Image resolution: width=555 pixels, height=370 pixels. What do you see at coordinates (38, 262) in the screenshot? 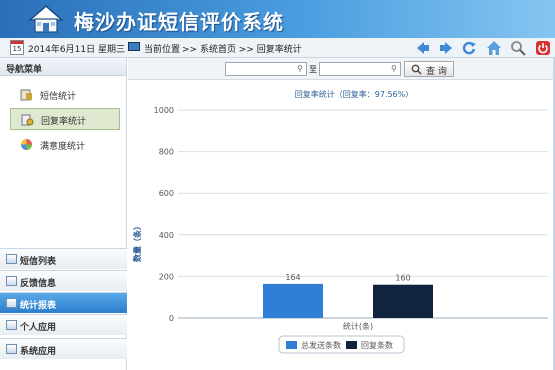
I see `menu-label: 短信列表` at bounding box center [38, 262].